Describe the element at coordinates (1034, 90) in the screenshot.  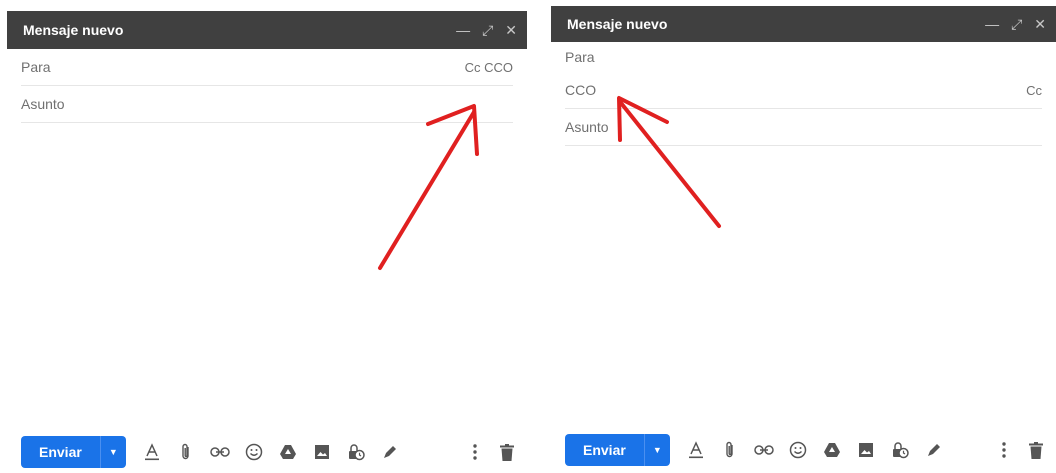
I see `cc-link: Cc` at that location.